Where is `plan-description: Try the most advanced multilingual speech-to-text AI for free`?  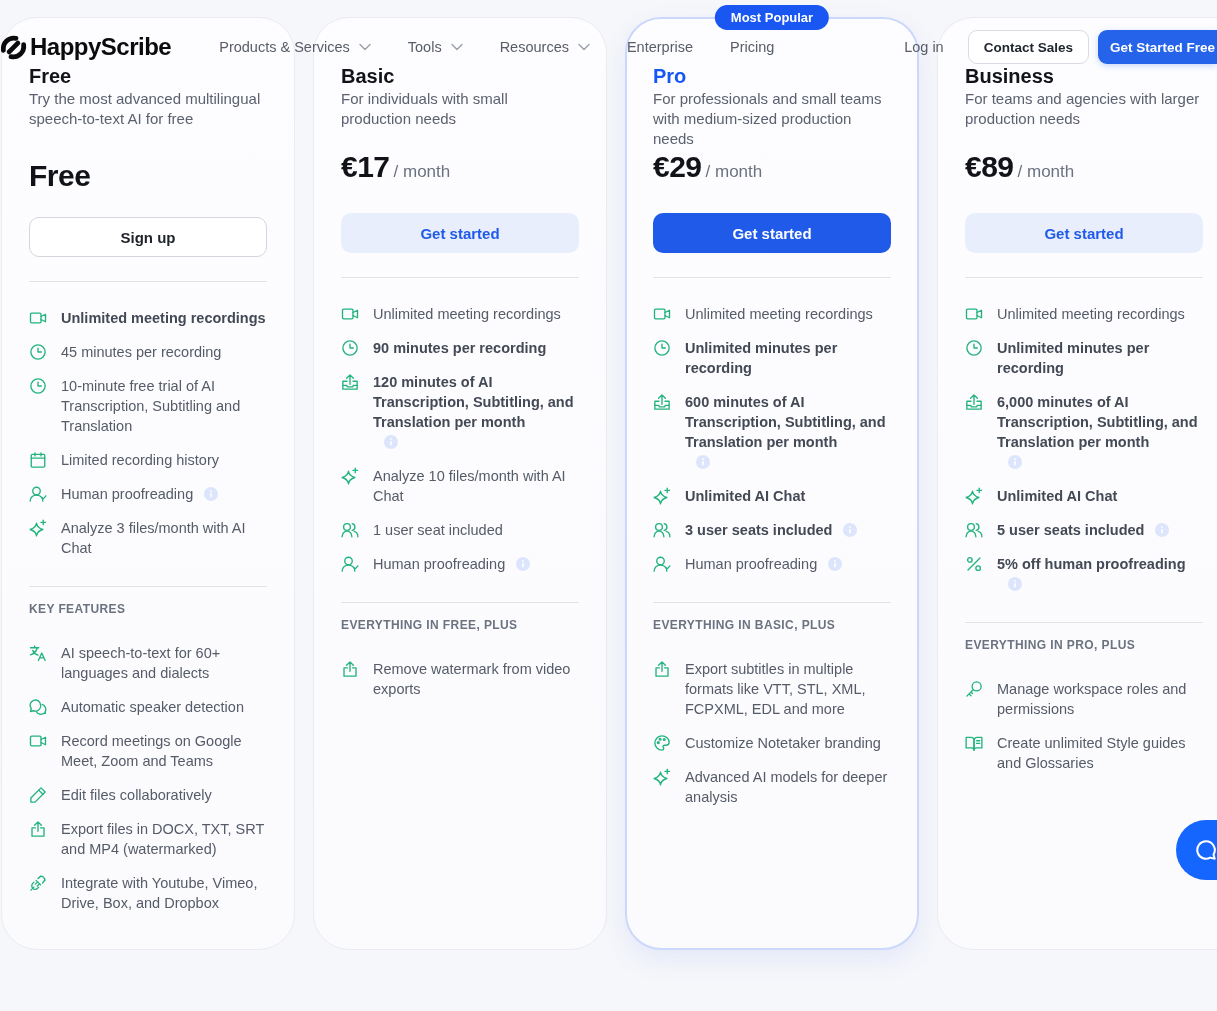
plan-description: Try the most advanced multilingual speech-to-text AI for free is located at coordinates (145, 109).